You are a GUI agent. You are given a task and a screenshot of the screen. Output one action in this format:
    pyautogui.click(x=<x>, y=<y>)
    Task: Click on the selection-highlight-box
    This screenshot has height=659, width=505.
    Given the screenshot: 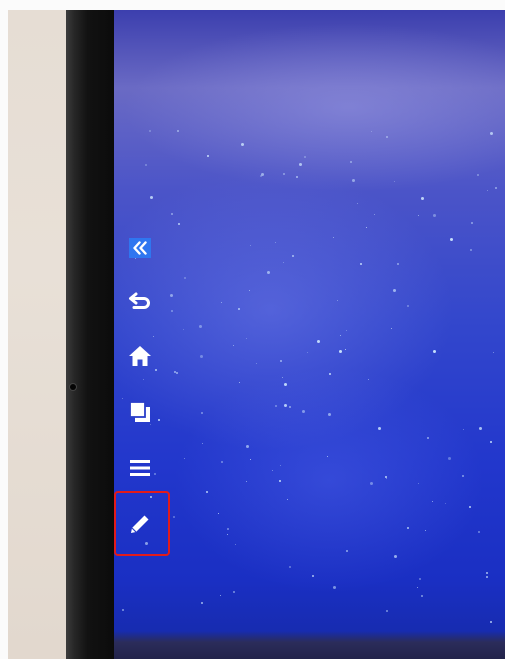 What is the action you would take?
    pyautogui.click(x=142, y=523)
    